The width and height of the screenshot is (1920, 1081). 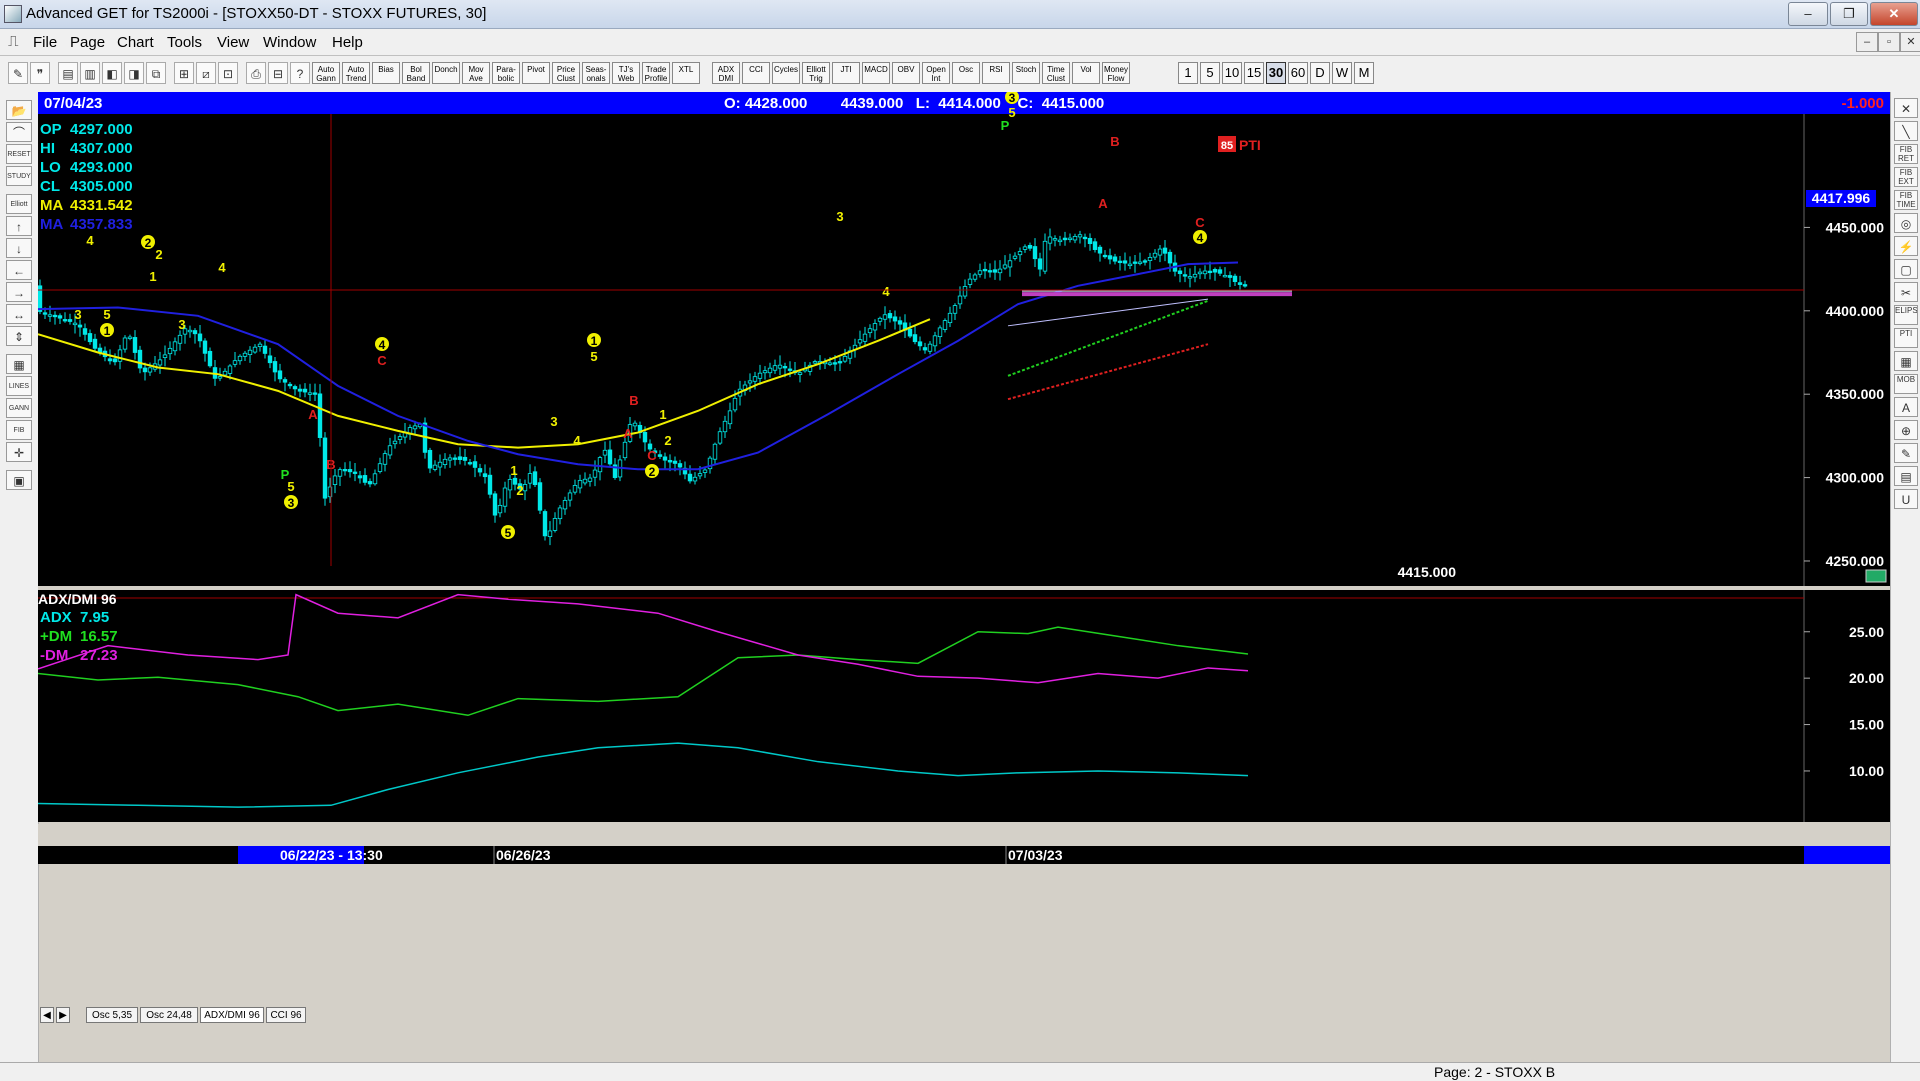 What do you see at coordinates (1906, 223) in the screenshot?
I see `right-tool-button: ◎` at bounding box center [1906, 223].